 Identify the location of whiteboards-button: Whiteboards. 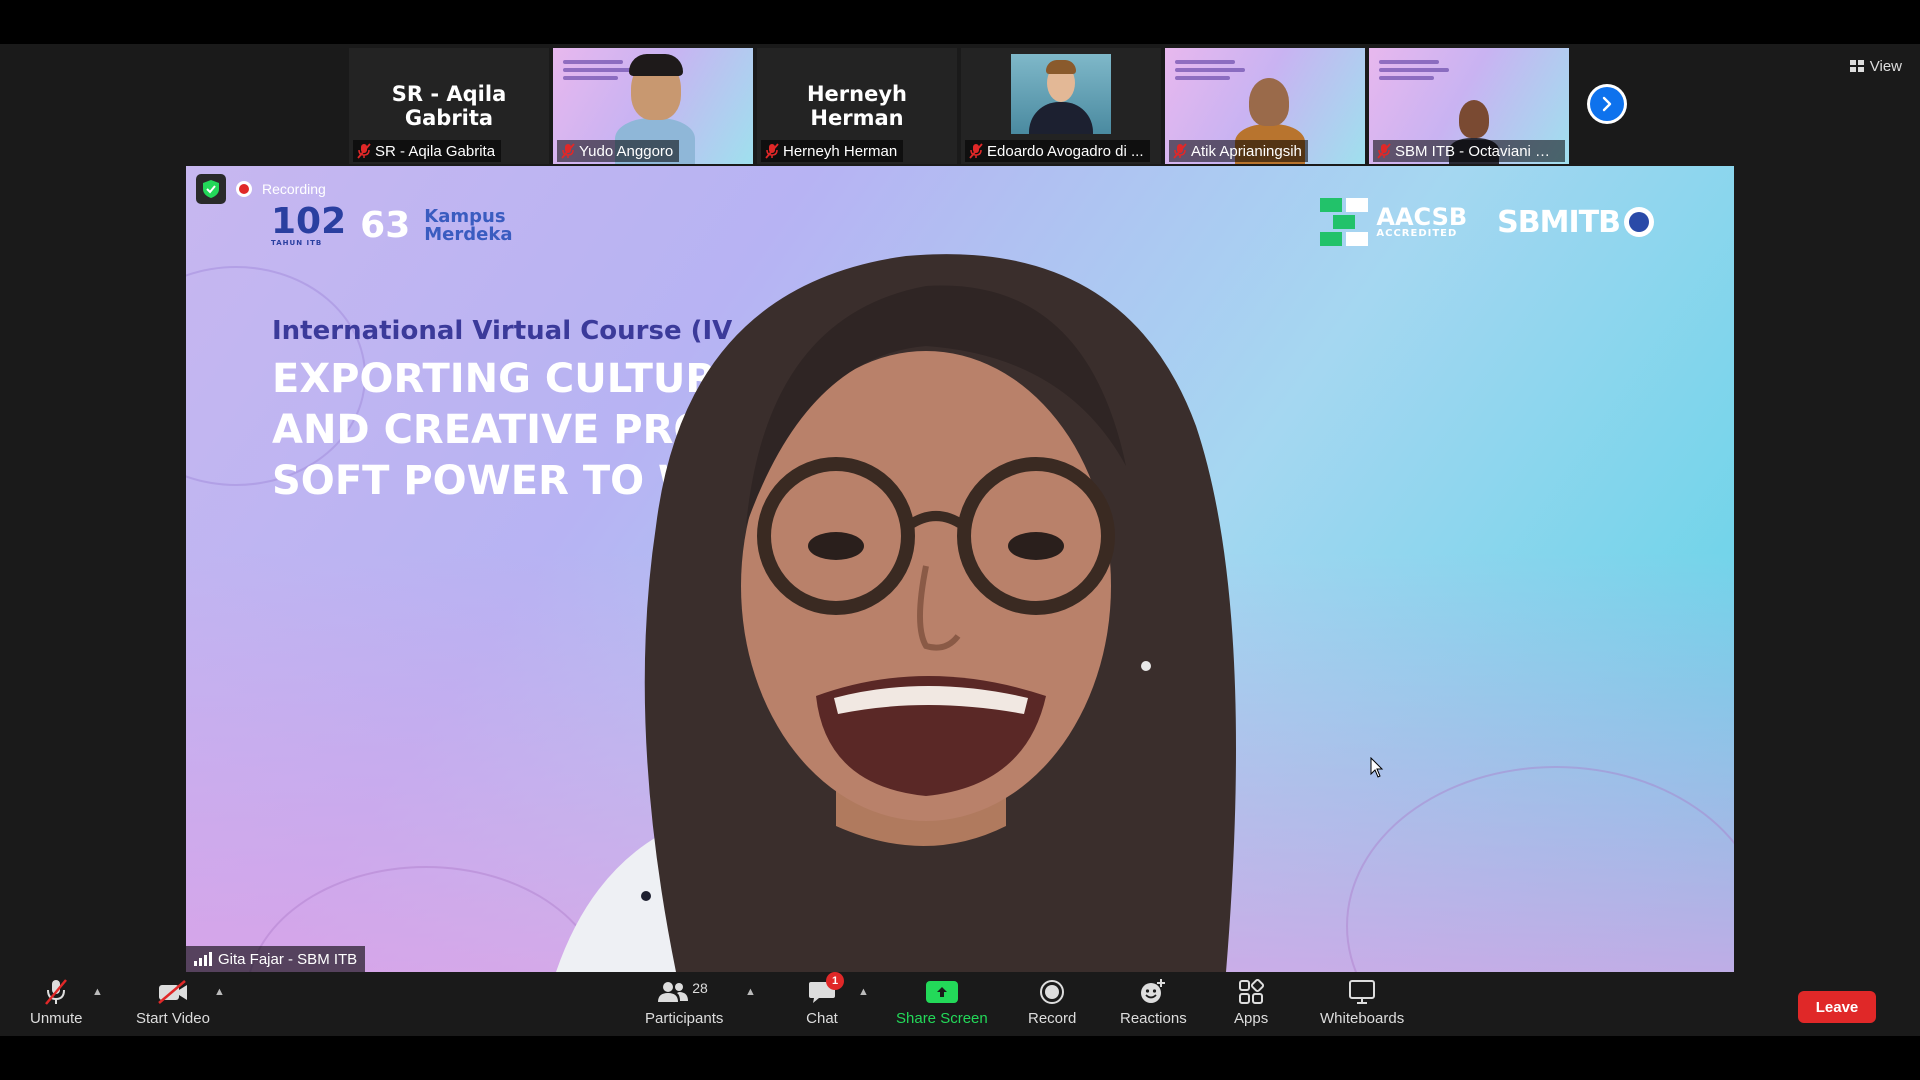
(1362, 1002).